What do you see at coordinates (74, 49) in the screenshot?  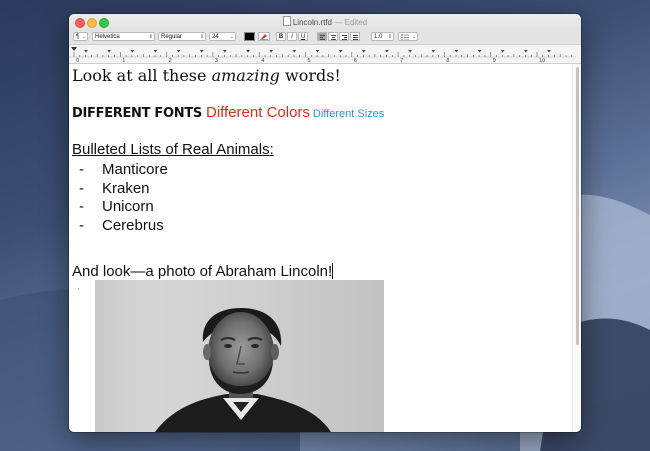 I see `indent-marker` at bounding box center [74, 49].